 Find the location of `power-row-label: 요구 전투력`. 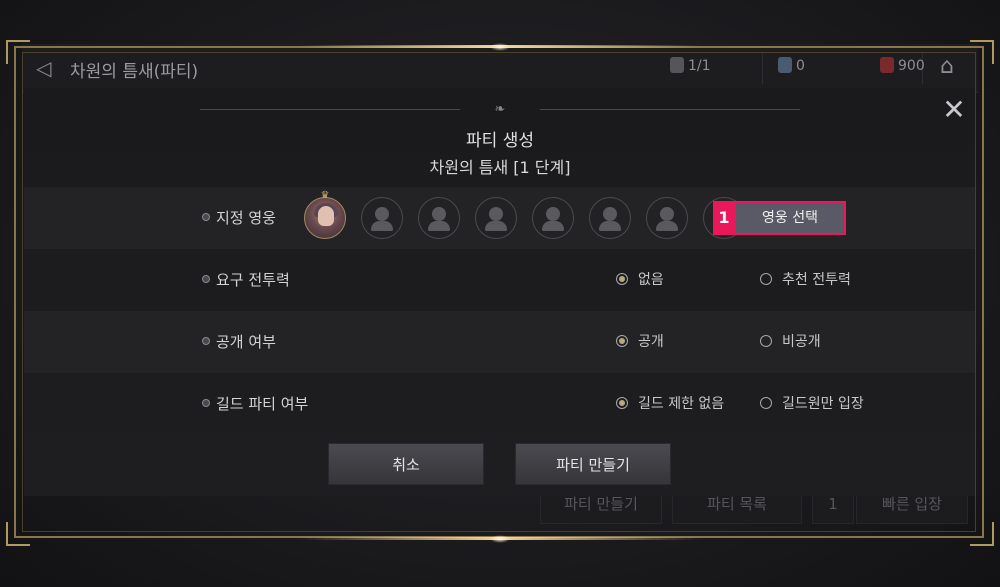

power-row-label: 요구 전투력 is located at coordinates (246, 280).